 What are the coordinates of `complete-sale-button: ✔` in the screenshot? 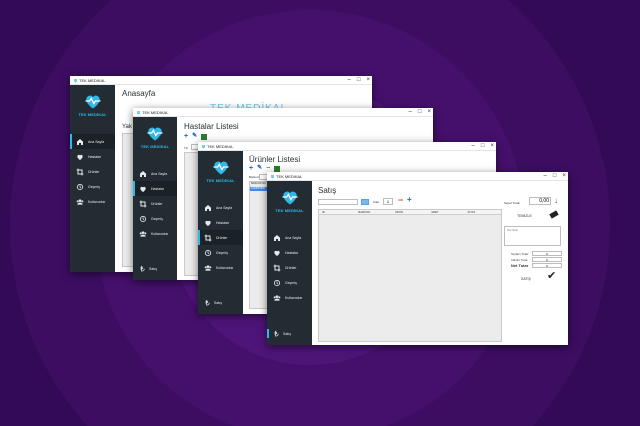 It's located at (551, 275).